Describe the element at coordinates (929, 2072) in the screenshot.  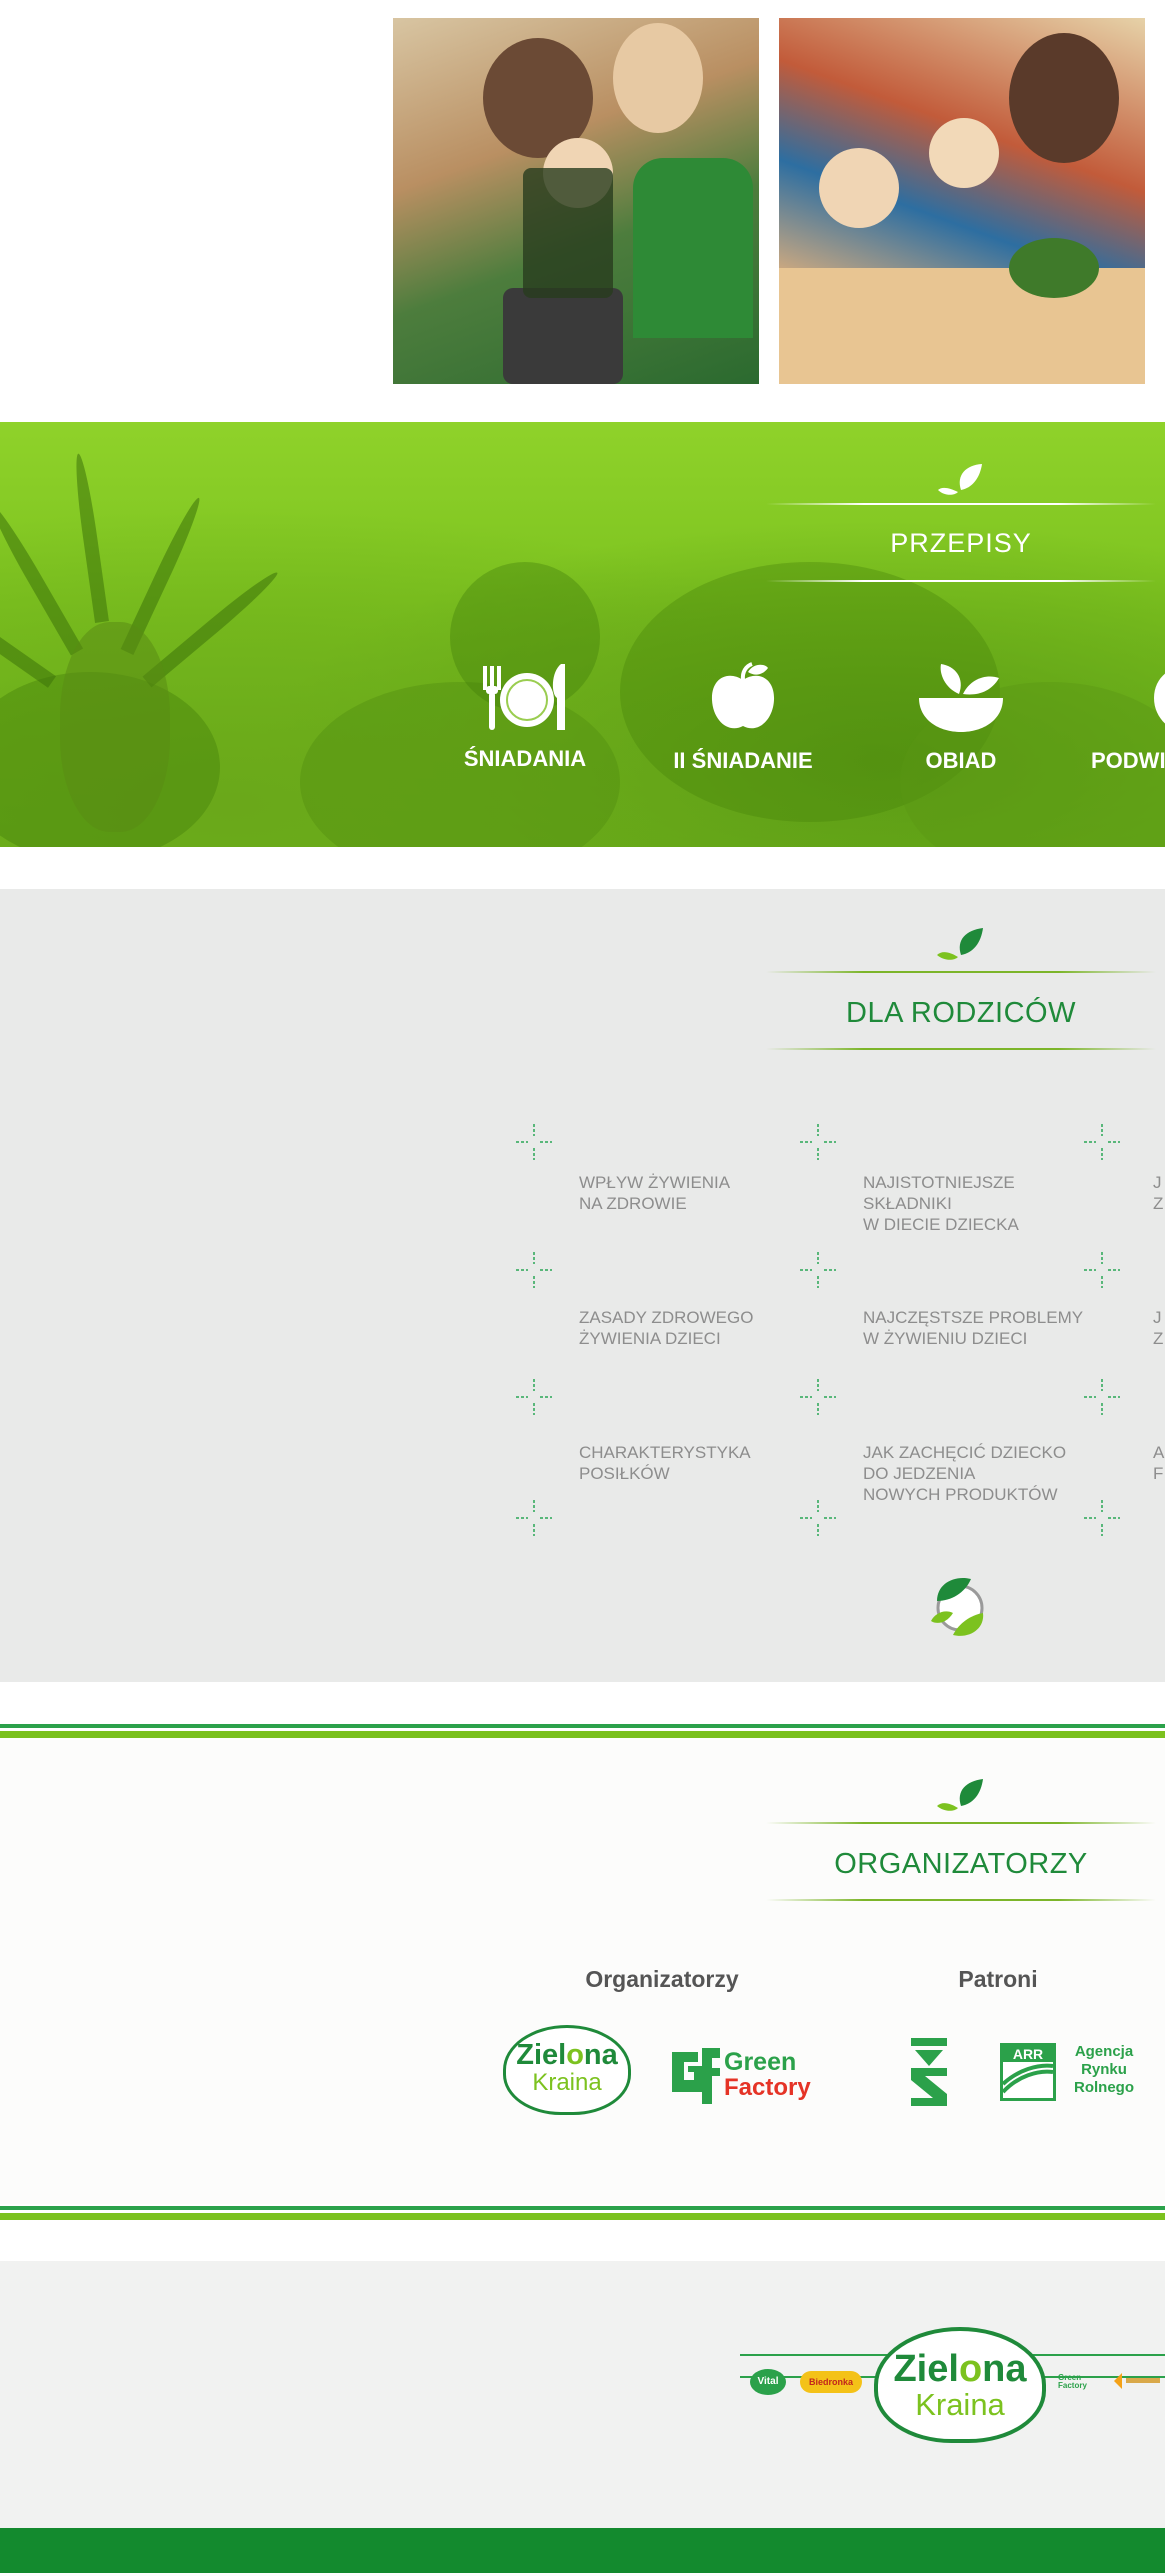
I see `ministry-logo-icon` at that location.